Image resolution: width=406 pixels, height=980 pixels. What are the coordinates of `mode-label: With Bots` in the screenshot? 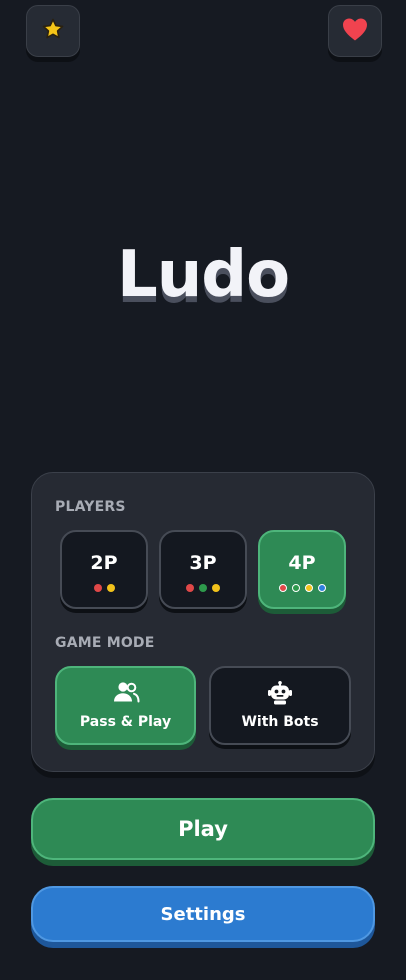 It's located at (280, 722).